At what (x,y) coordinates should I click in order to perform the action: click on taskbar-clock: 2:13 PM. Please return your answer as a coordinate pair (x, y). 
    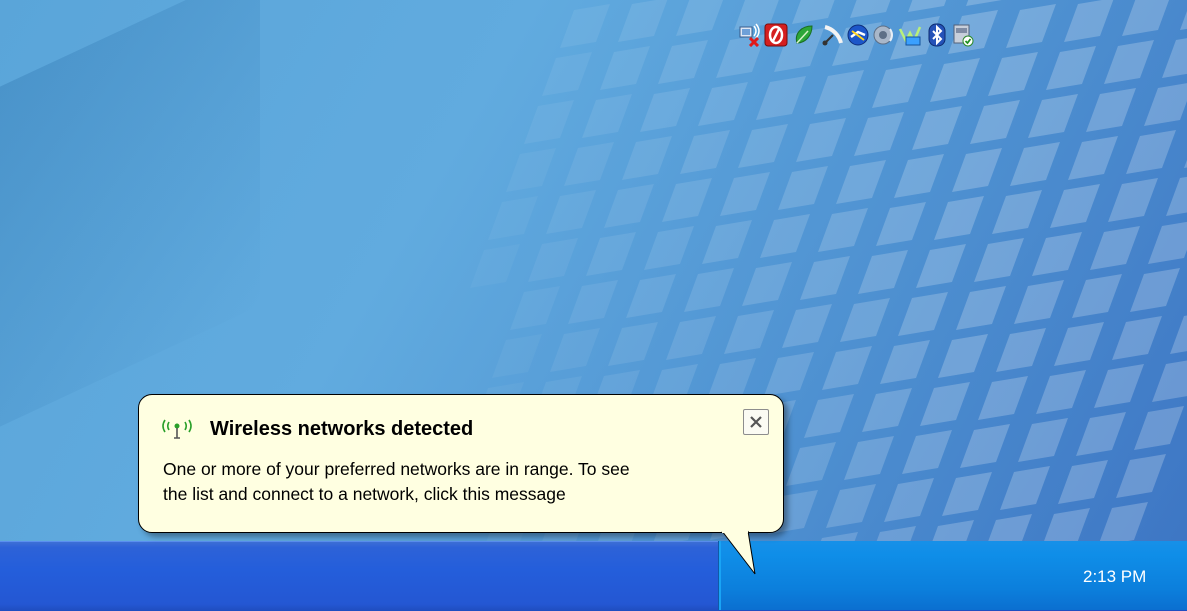
    Looking at the image, I should click on (1114, 577).